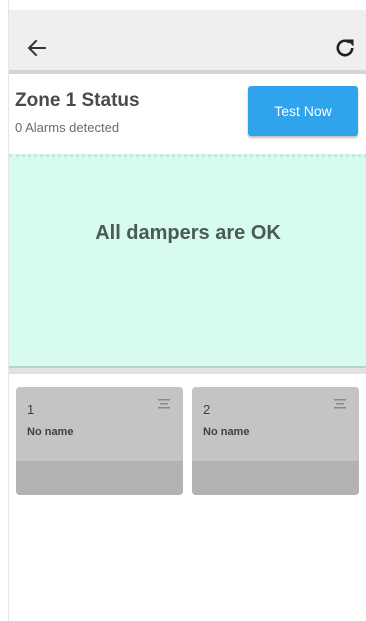 This screenshot has height=621, width=366. I want to click on arrow-left-icon, so click(36, 48).